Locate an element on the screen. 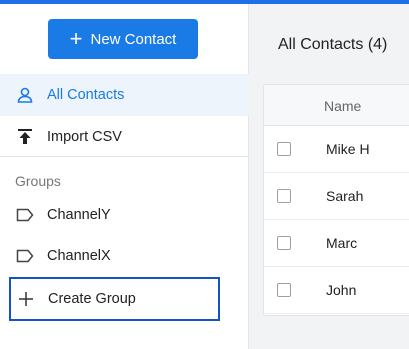 The width and height of the screenshot is (409, 349). table-row: Mike H is located at coordinates (336, 149).